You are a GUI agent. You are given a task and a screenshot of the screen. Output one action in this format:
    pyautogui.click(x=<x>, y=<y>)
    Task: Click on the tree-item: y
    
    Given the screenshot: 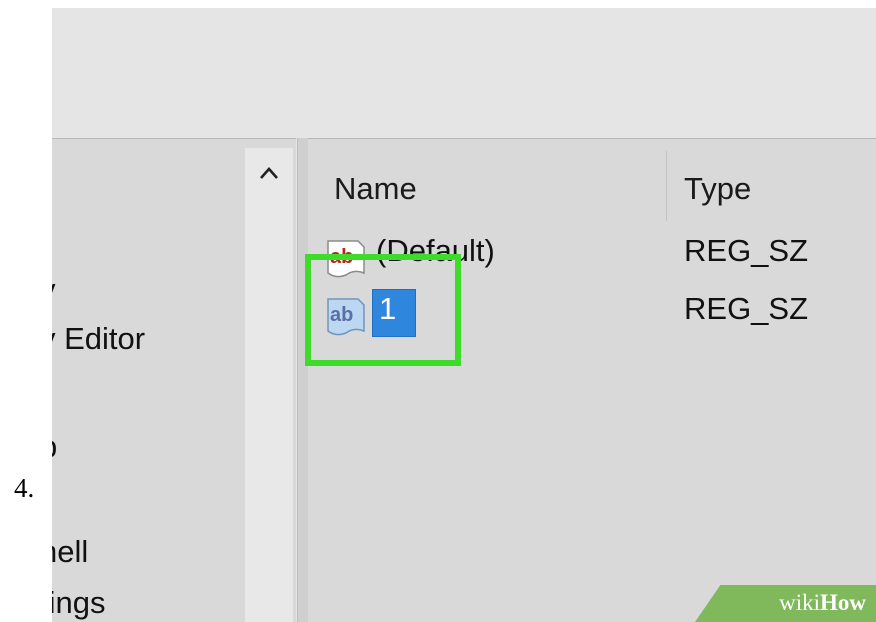 What is the action you would take?
    pyautogui.click(x=54, y=290)
    